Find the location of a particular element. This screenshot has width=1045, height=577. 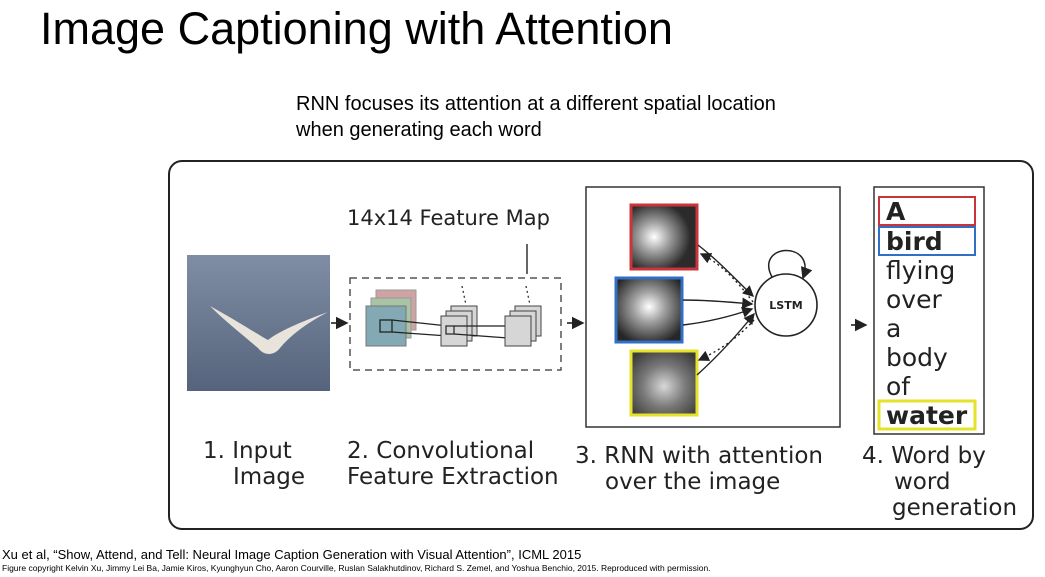

word-2: bird is located at coordinates (914, 241).